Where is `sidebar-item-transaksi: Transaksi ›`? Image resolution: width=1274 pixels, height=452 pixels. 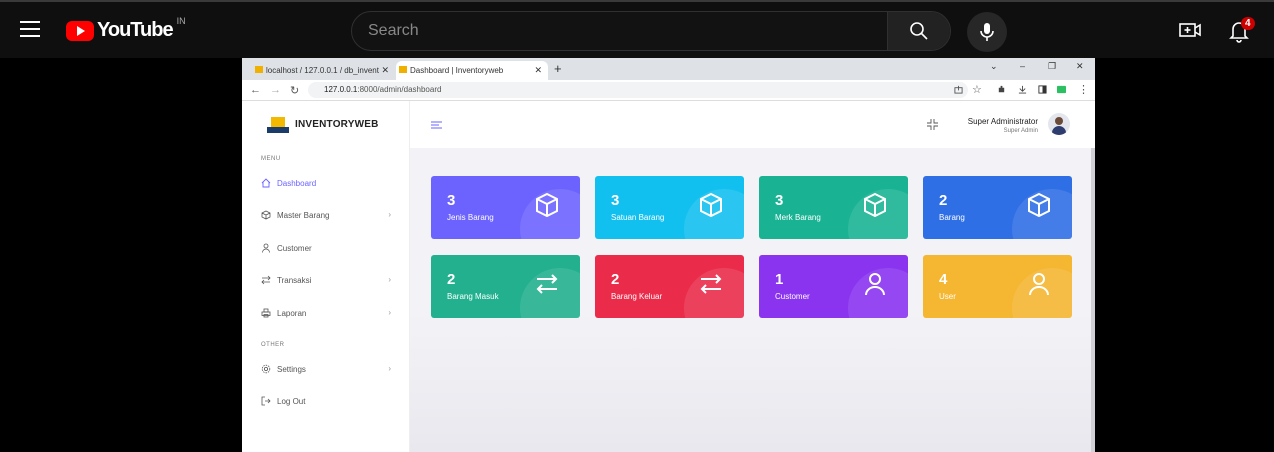 sidebar-item-transaksi: Transaksi › is located at coordinates (326, 280).